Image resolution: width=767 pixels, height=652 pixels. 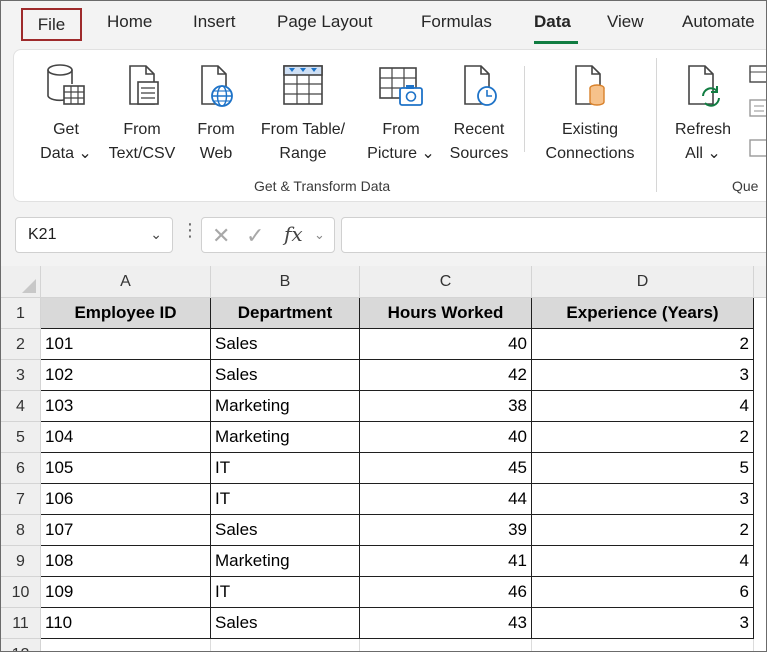 What do you see at coordinates (126, 499) in the screenshot?
I see `table-cell: 106` at bounding box center [126, 499].